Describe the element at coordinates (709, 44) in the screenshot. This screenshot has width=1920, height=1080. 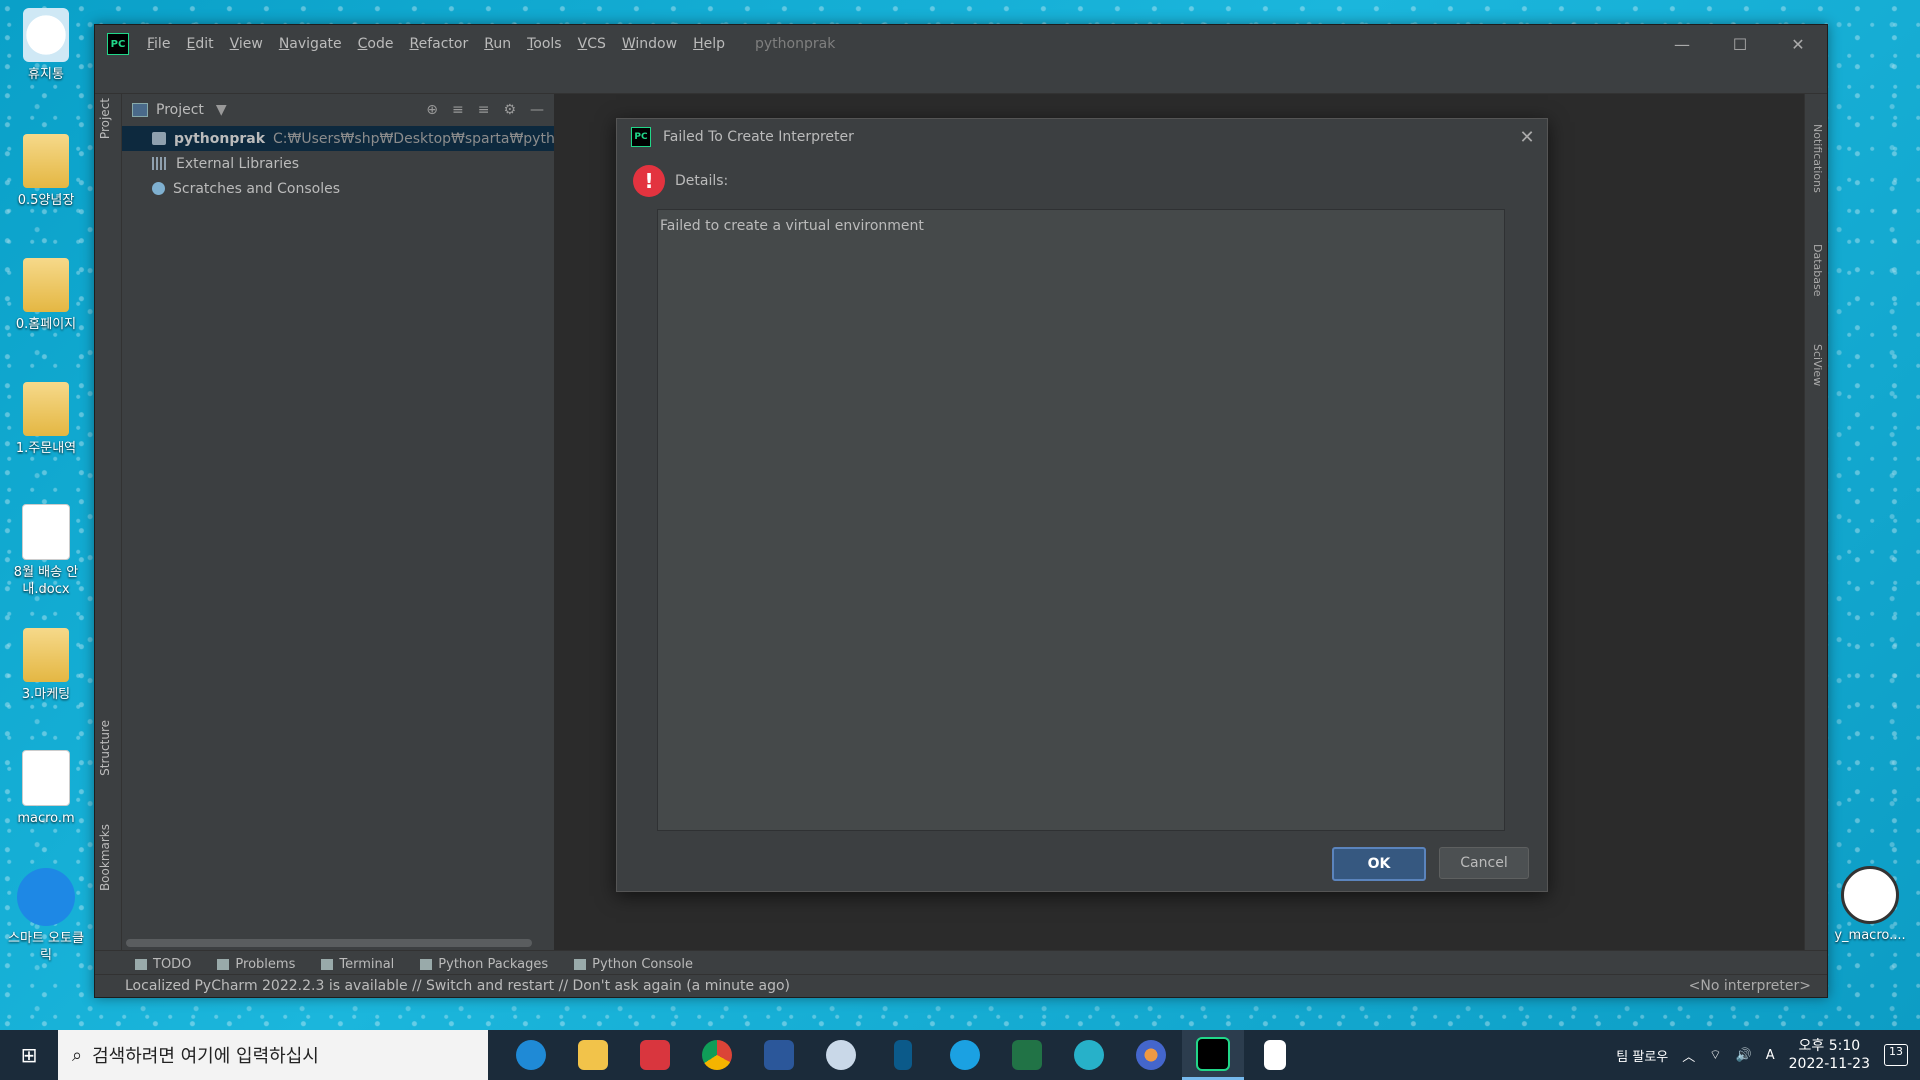
I see `menu-help: Help` at that location.